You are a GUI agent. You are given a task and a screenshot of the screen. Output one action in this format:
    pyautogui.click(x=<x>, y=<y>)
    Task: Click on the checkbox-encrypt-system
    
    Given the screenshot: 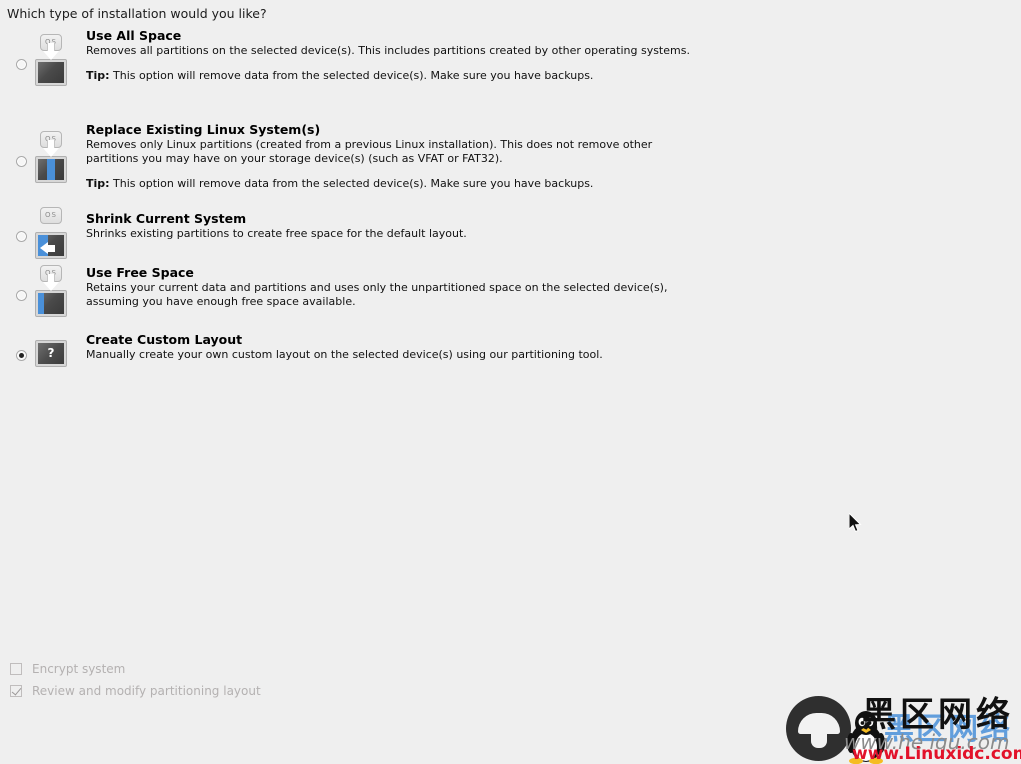 What is the action you would take?
    pyautogui.click(x=16, y=669)
    